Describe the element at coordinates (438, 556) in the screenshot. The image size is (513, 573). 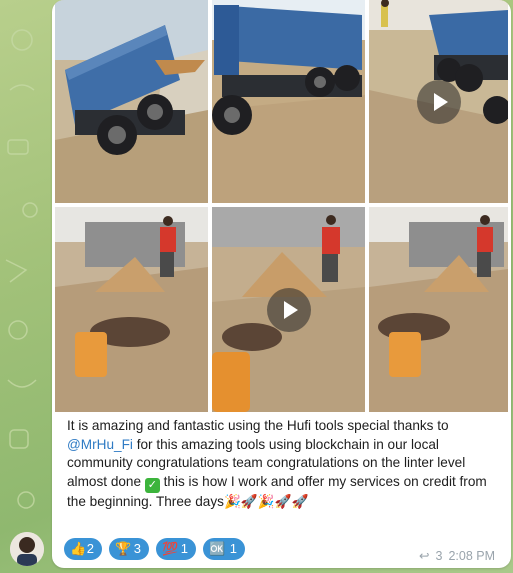
I see `reply-count: 3` at that location.